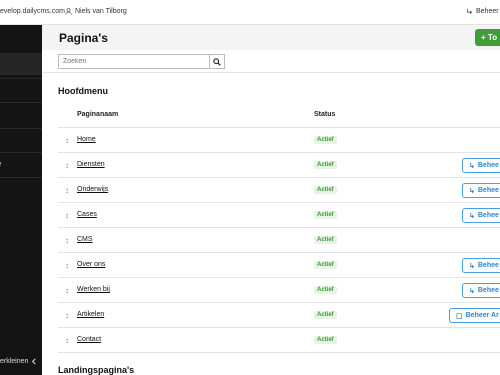  Describe the element at coordinates (279, 139) in the screenshot. I see `table-row: ↕ Home Actief` at that location.